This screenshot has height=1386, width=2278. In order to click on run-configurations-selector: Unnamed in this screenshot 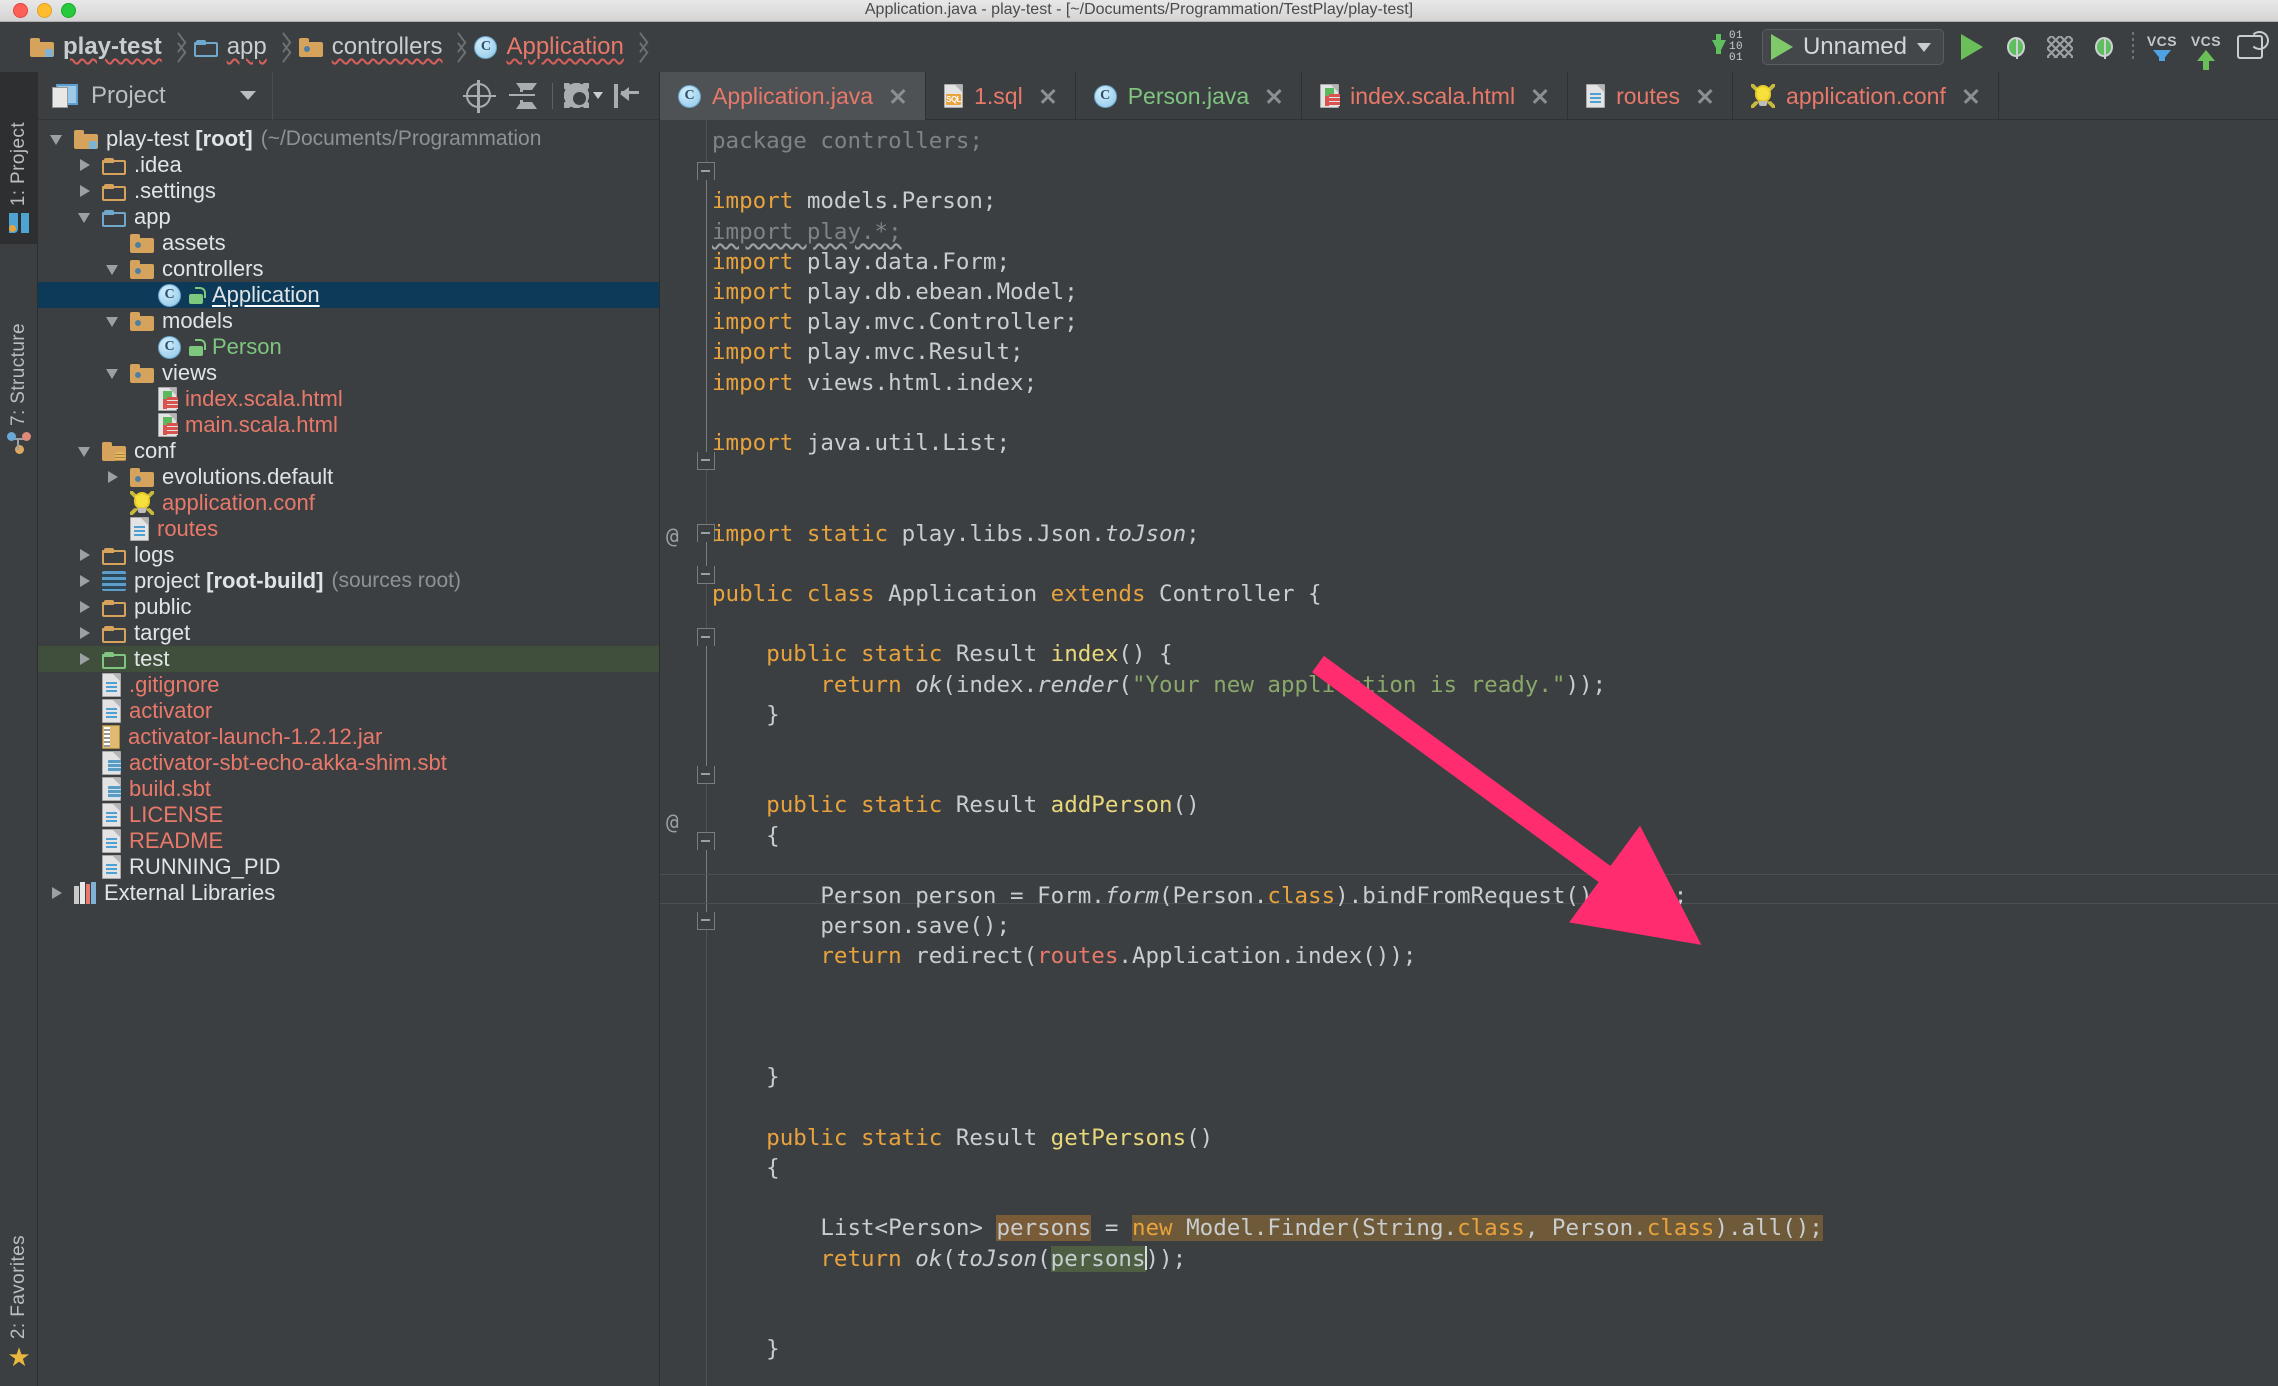, I will do `click(1852, 47)`.